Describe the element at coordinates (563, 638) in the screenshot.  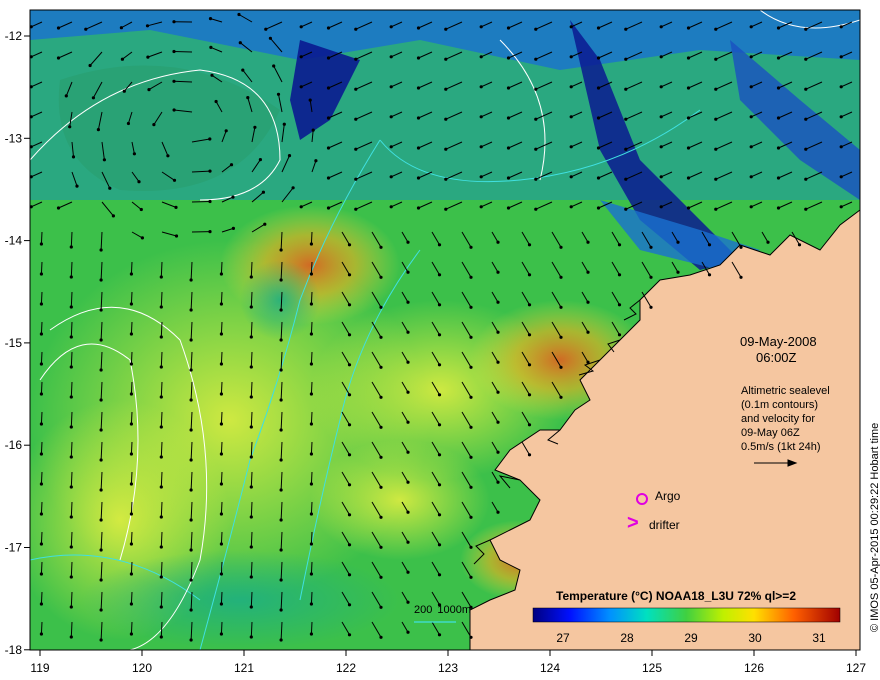
I see `colorbar-tick-label: 27` at that location.